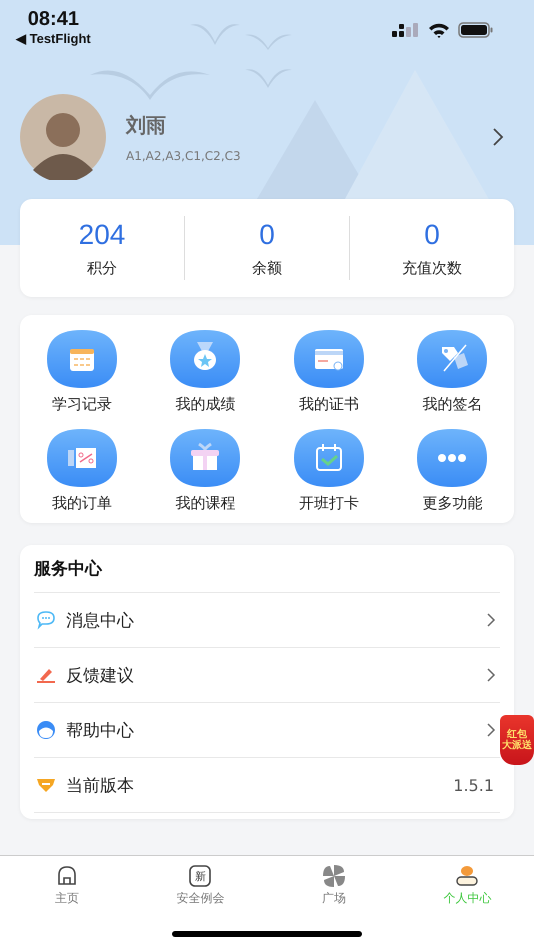 This screenshot has width=534, height=950. Describe the element at coordinates (82, 503) in the screenshot. I see `feature-label: 我的订单` at that location.